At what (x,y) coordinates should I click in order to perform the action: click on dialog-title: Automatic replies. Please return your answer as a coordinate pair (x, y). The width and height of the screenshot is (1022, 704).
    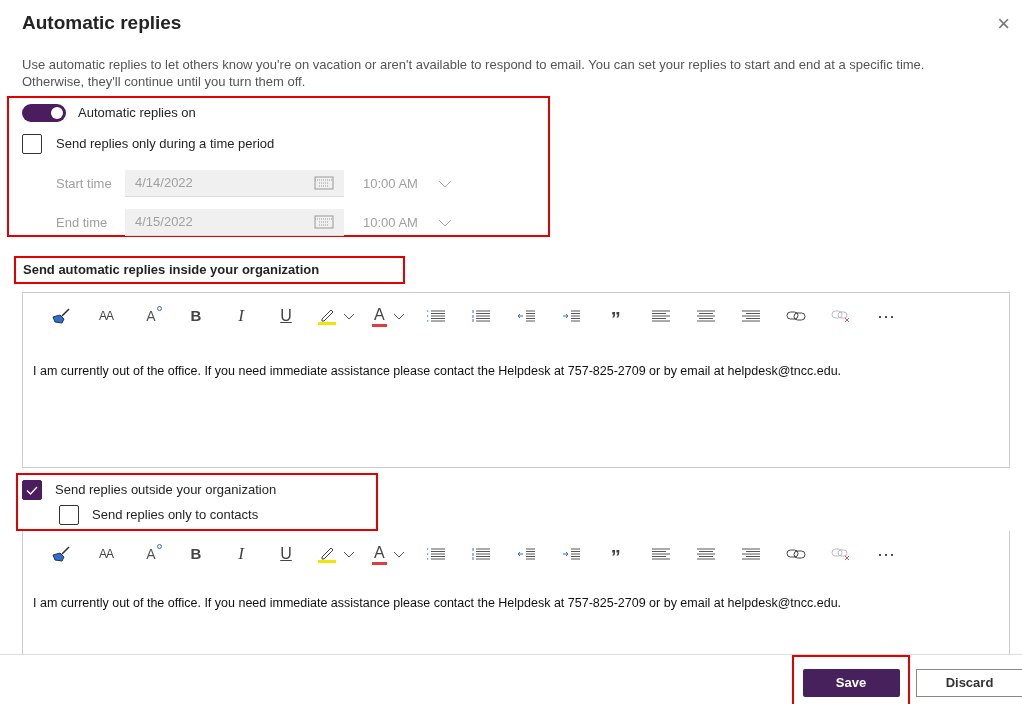
    Looking at the image, I should click on (102, 22).